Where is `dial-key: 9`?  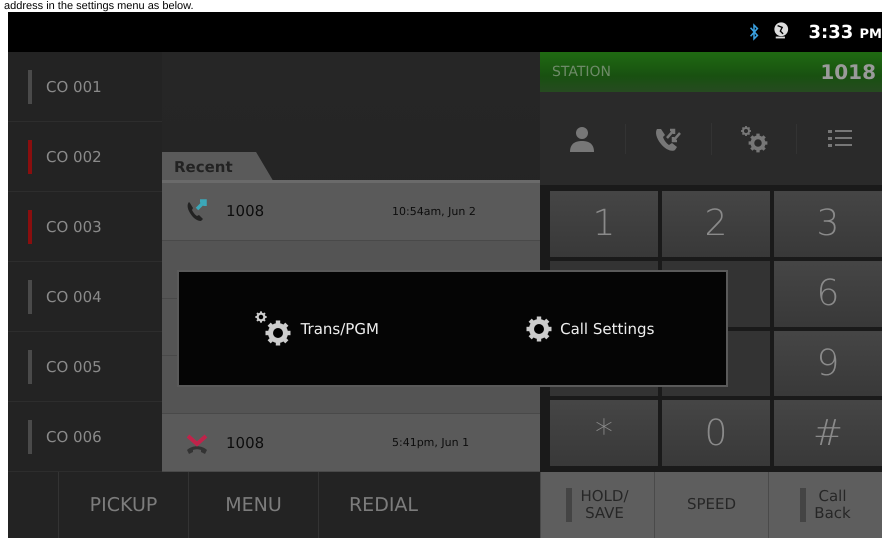
dial-key: 9 is located at coordinates (828, 363).